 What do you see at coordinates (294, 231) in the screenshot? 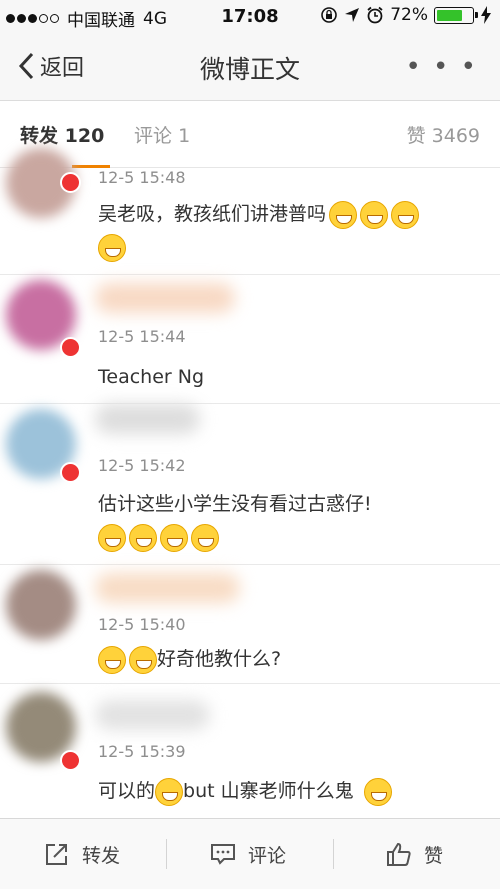
I see `post-text: 吴老吸，教孩纸们讲港普吗` at bounding box center [294, 231].